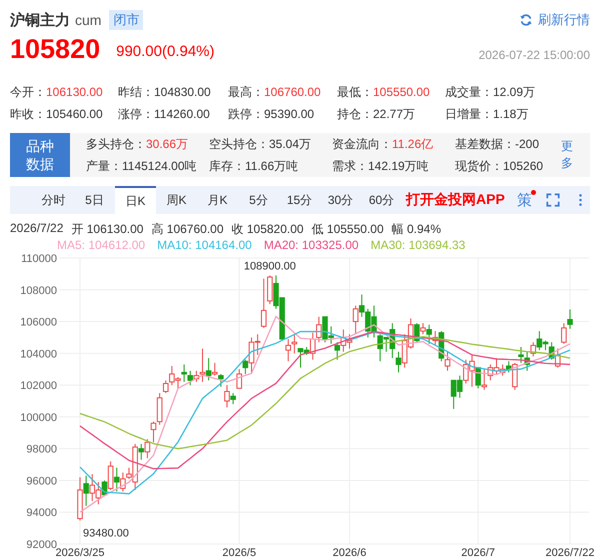 The width and height of the screenshot is (600, 559). What do you see at coordinates (268, 229) in the screenshot?
I see `ohlc-value: 收 105820.00` at bounding box center [268, 229].